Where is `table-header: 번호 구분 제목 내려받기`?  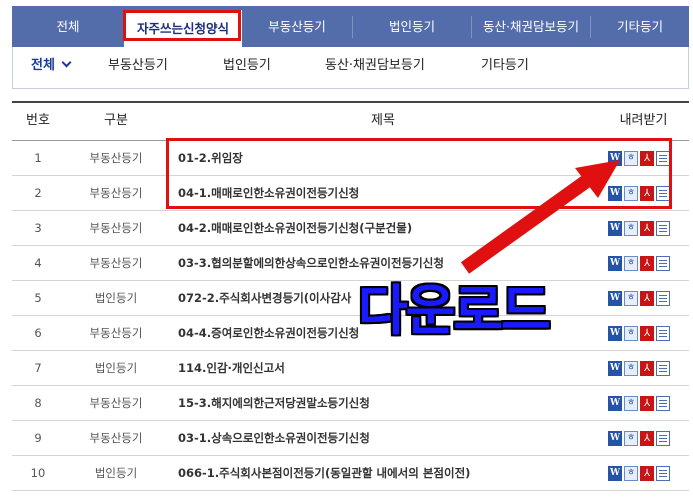 table-header: 번호 구분 제목 내려받기 is located at coordinates (350, 122).